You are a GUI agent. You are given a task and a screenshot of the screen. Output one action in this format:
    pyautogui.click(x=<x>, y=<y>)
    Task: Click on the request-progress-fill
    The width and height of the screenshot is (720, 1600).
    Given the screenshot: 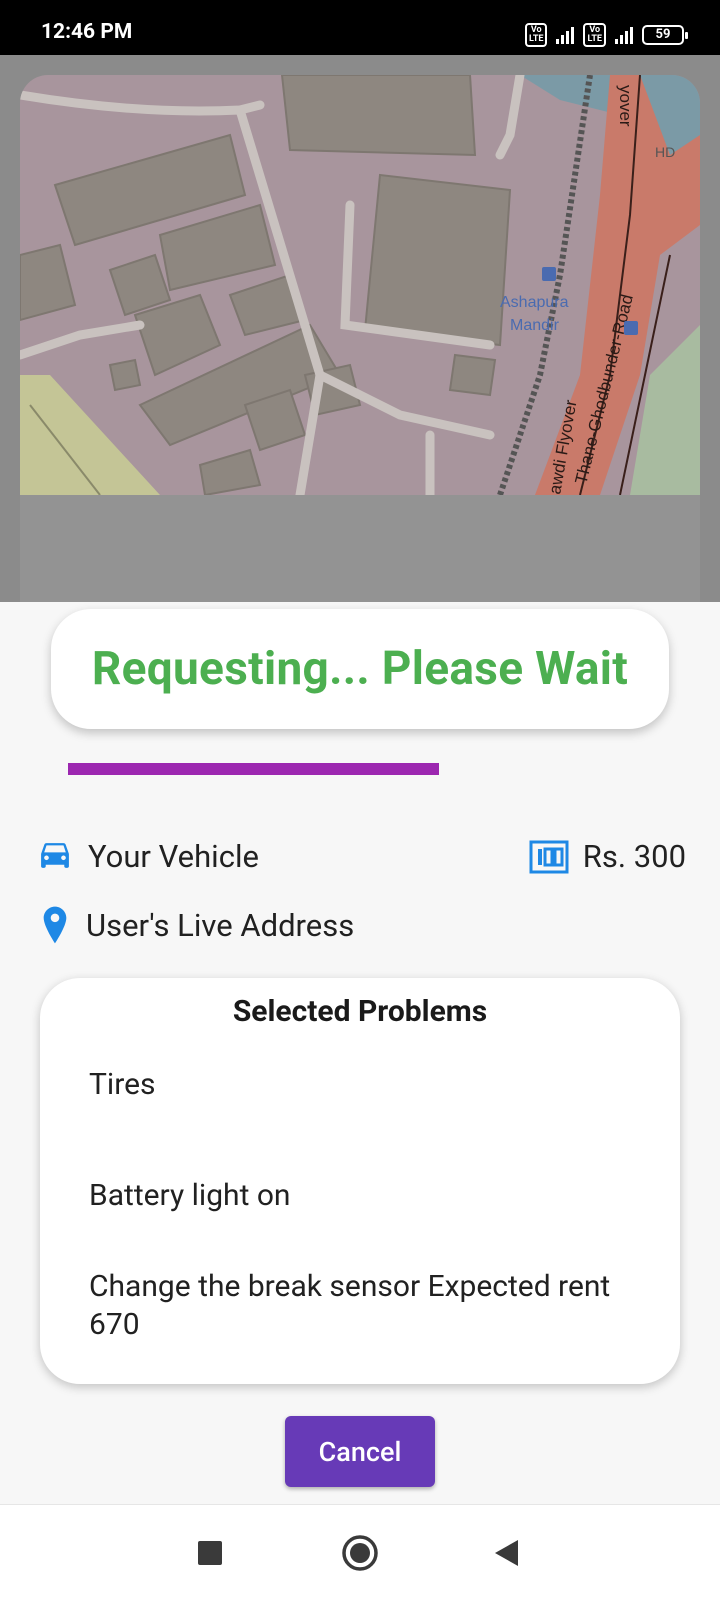 What is the action you would take?
    pyautogui.click(x=254, y=769)
    